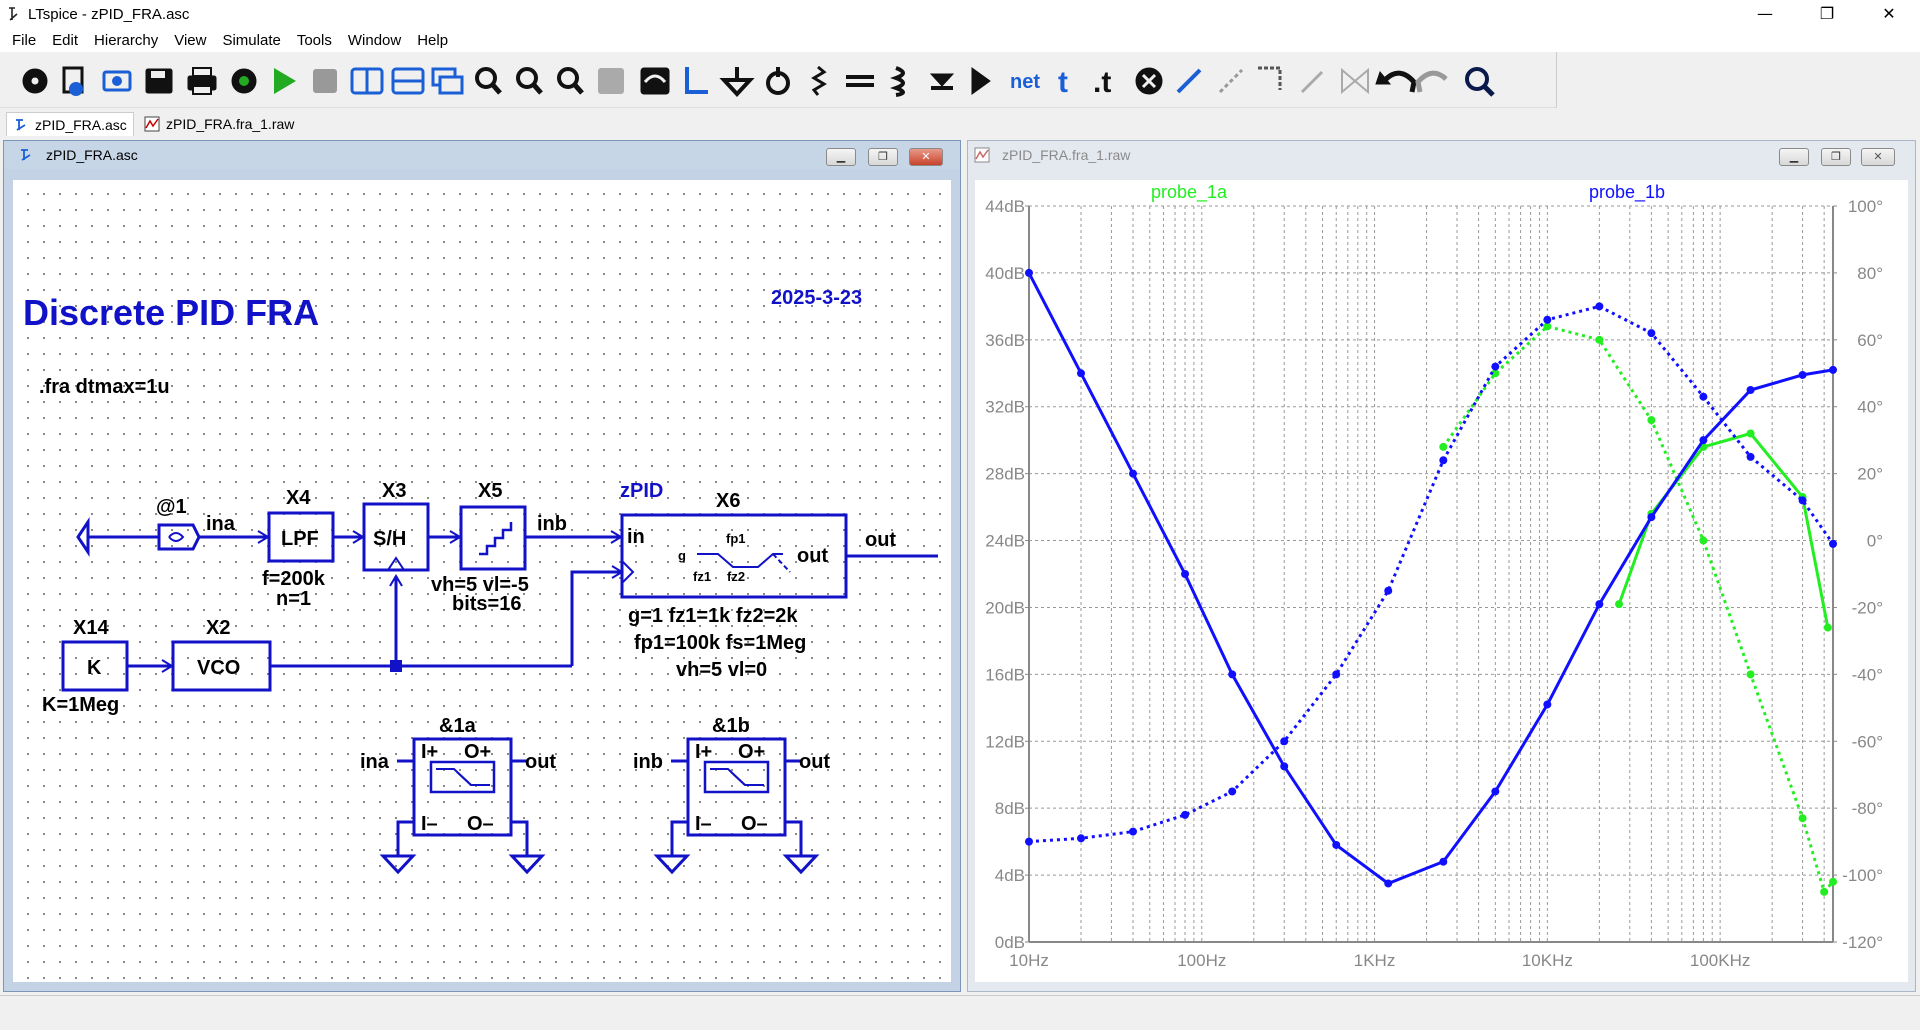  Describe the element at coordinates (1794, 157) in the screenshot. I see `waveform-minimize-button: ▁` at that location.